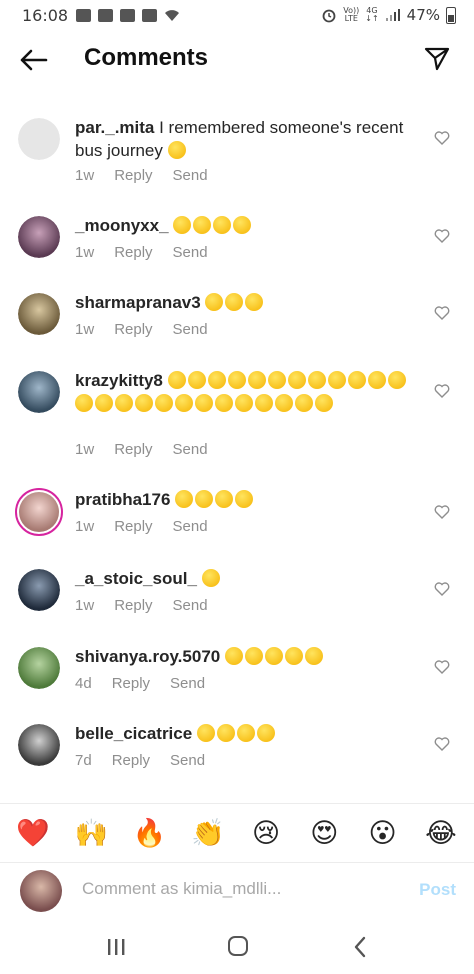 The height and width of the screenshot is (974, 474). What do you see at coordinates (266, 834) in the screenshot?
I see `crying-emoji-button: 😢` at bounding box center [266, 834].